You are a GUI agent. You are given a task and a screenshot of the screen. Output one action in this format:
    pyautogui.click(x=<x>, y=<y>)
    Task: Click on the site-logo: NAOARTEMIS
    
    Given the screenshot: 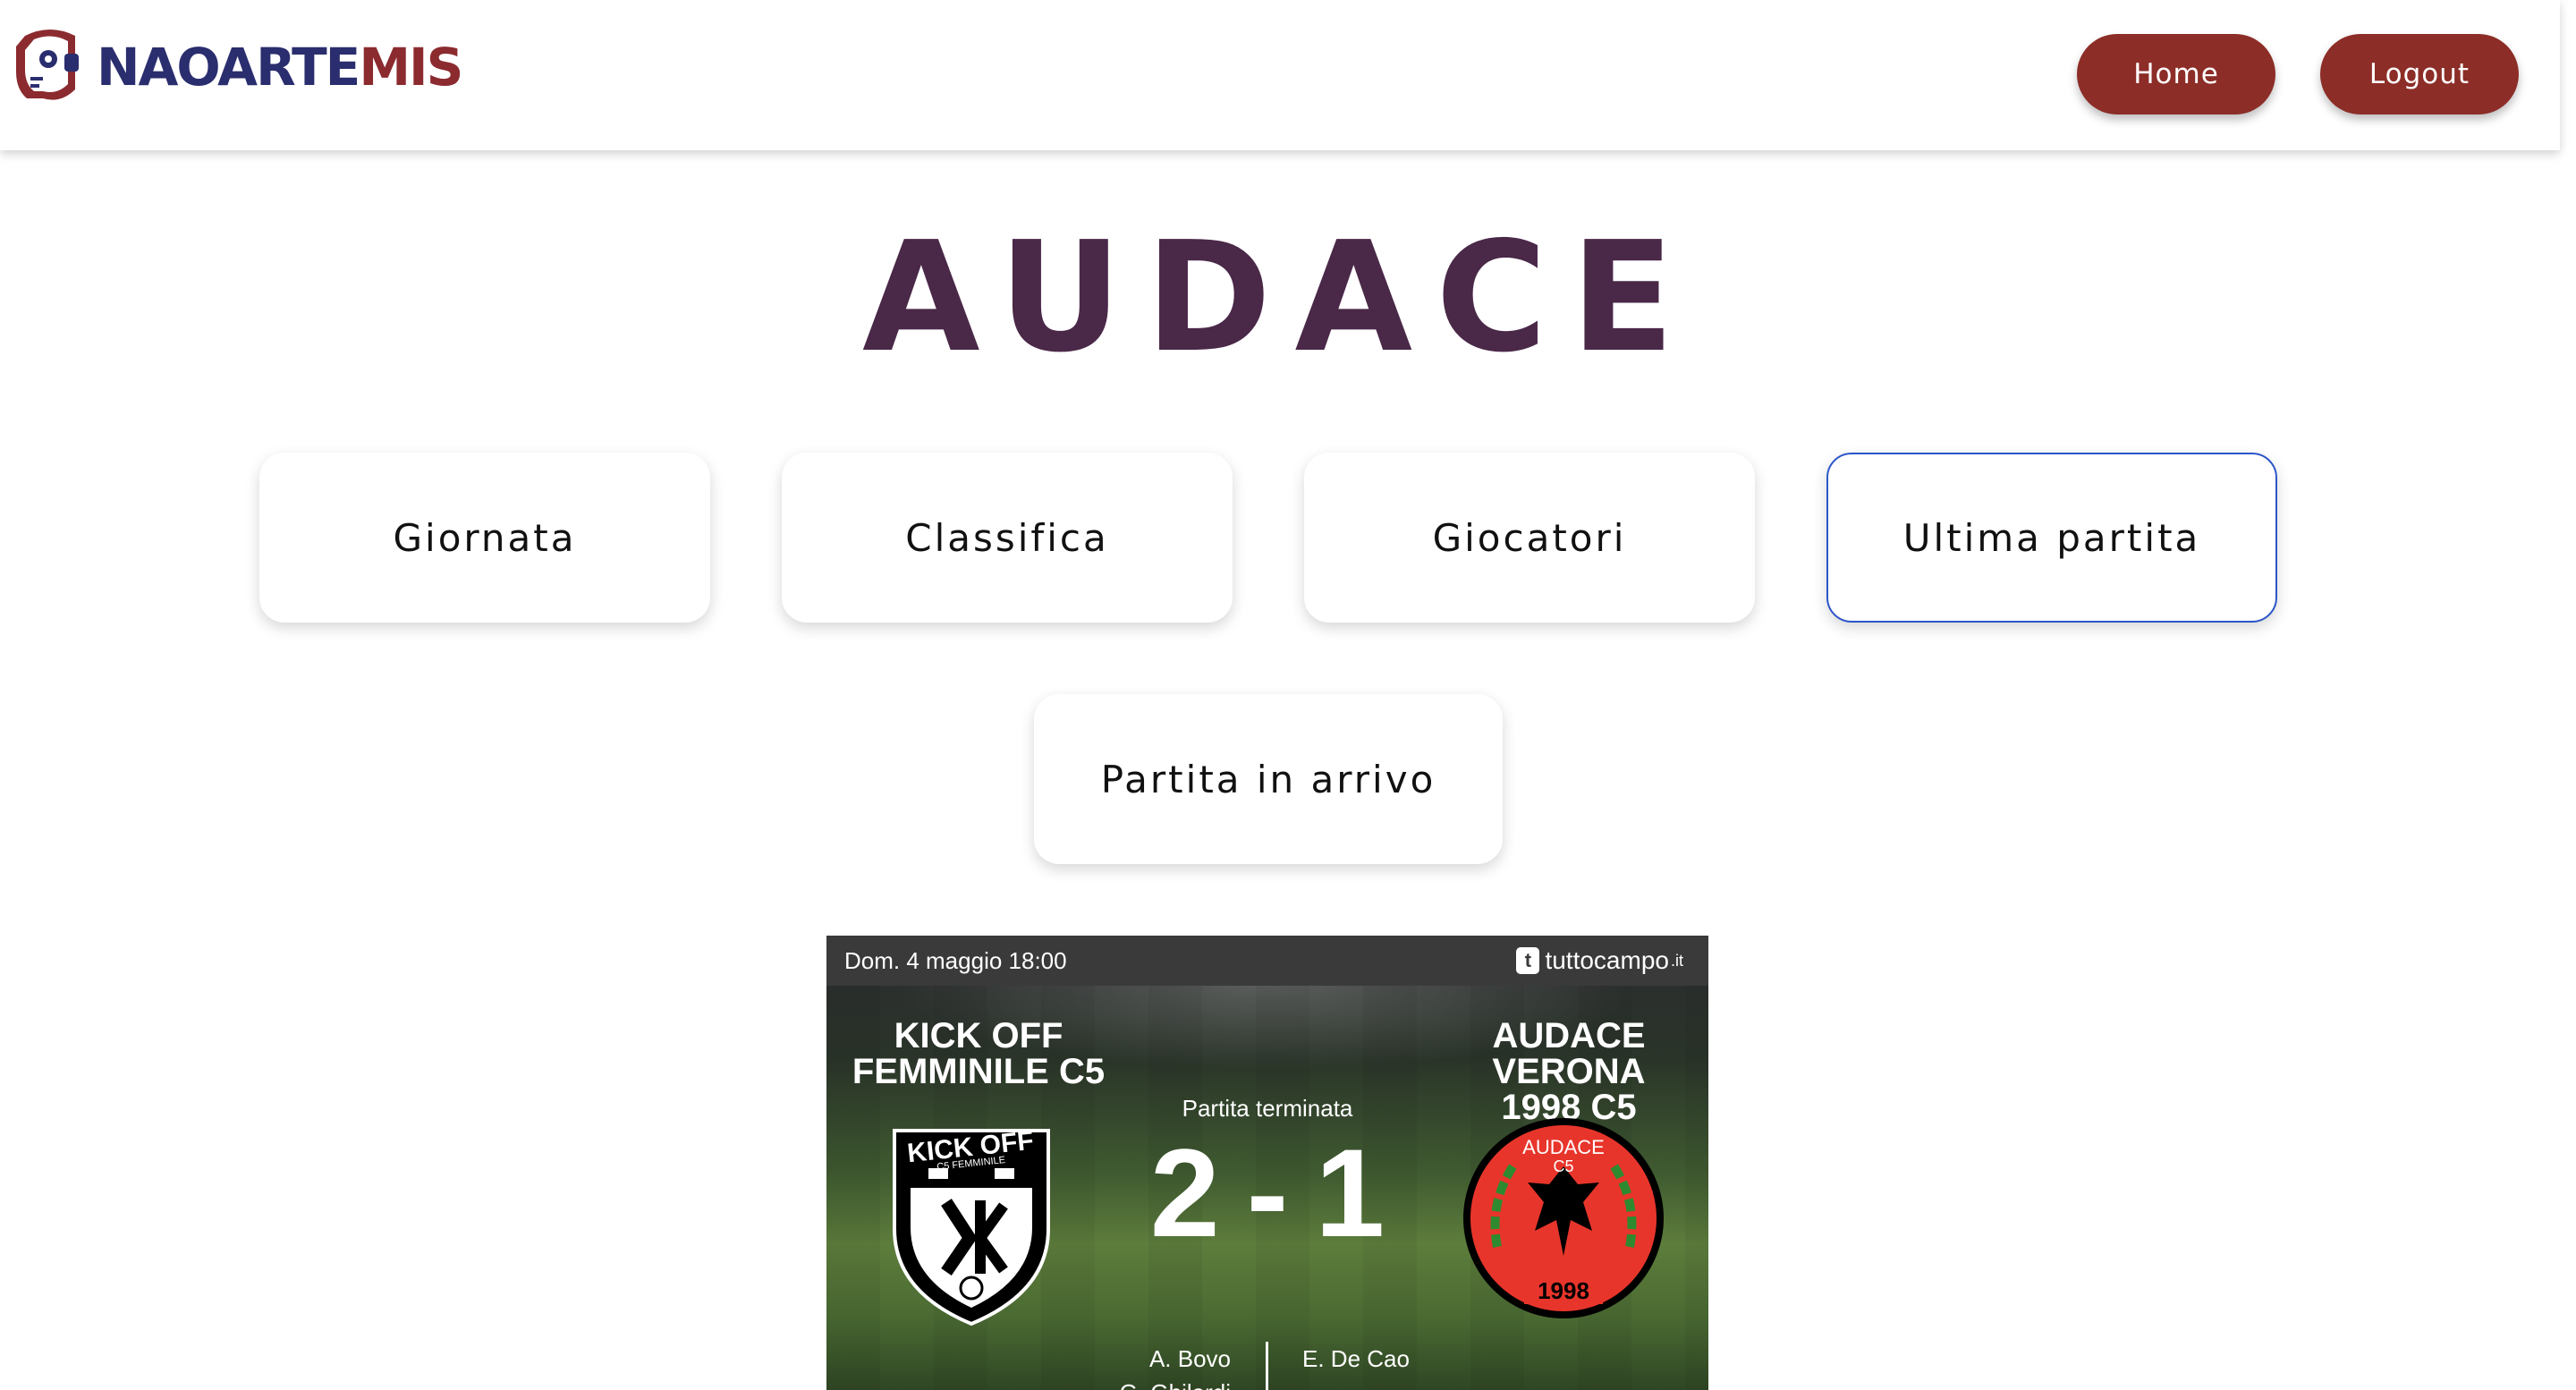 What is the action you would take?
    pyautogui.click(x=239, y=67)
    